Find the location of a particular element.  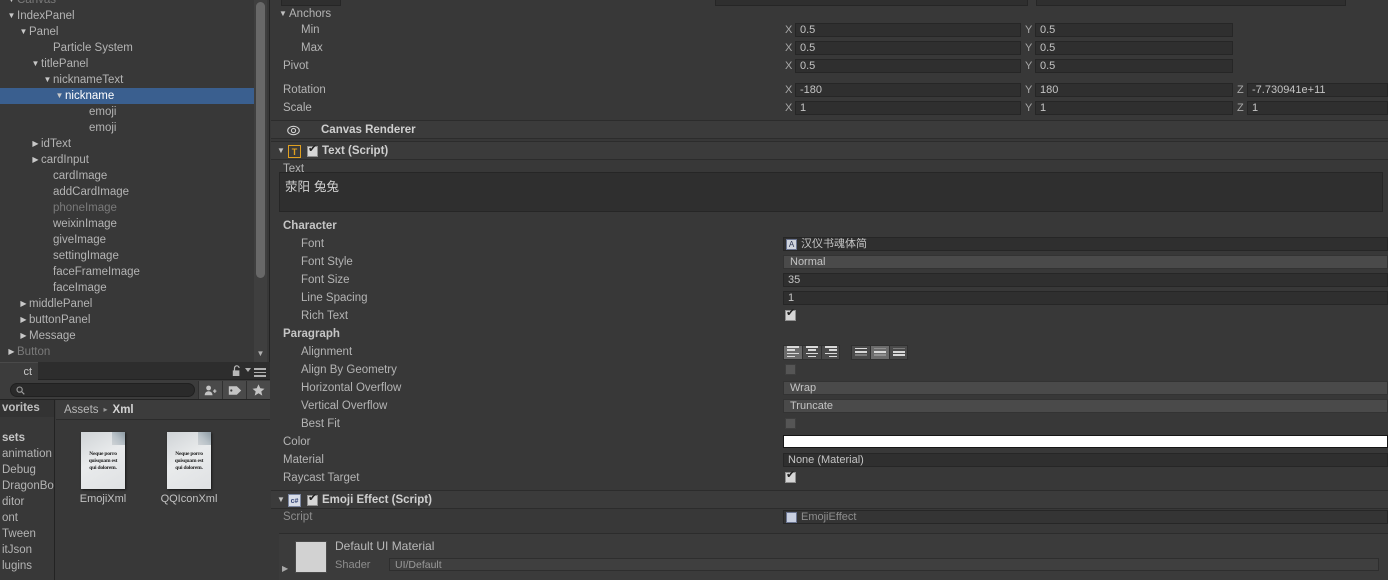

align-center-button is located at coordinates (811, 352).